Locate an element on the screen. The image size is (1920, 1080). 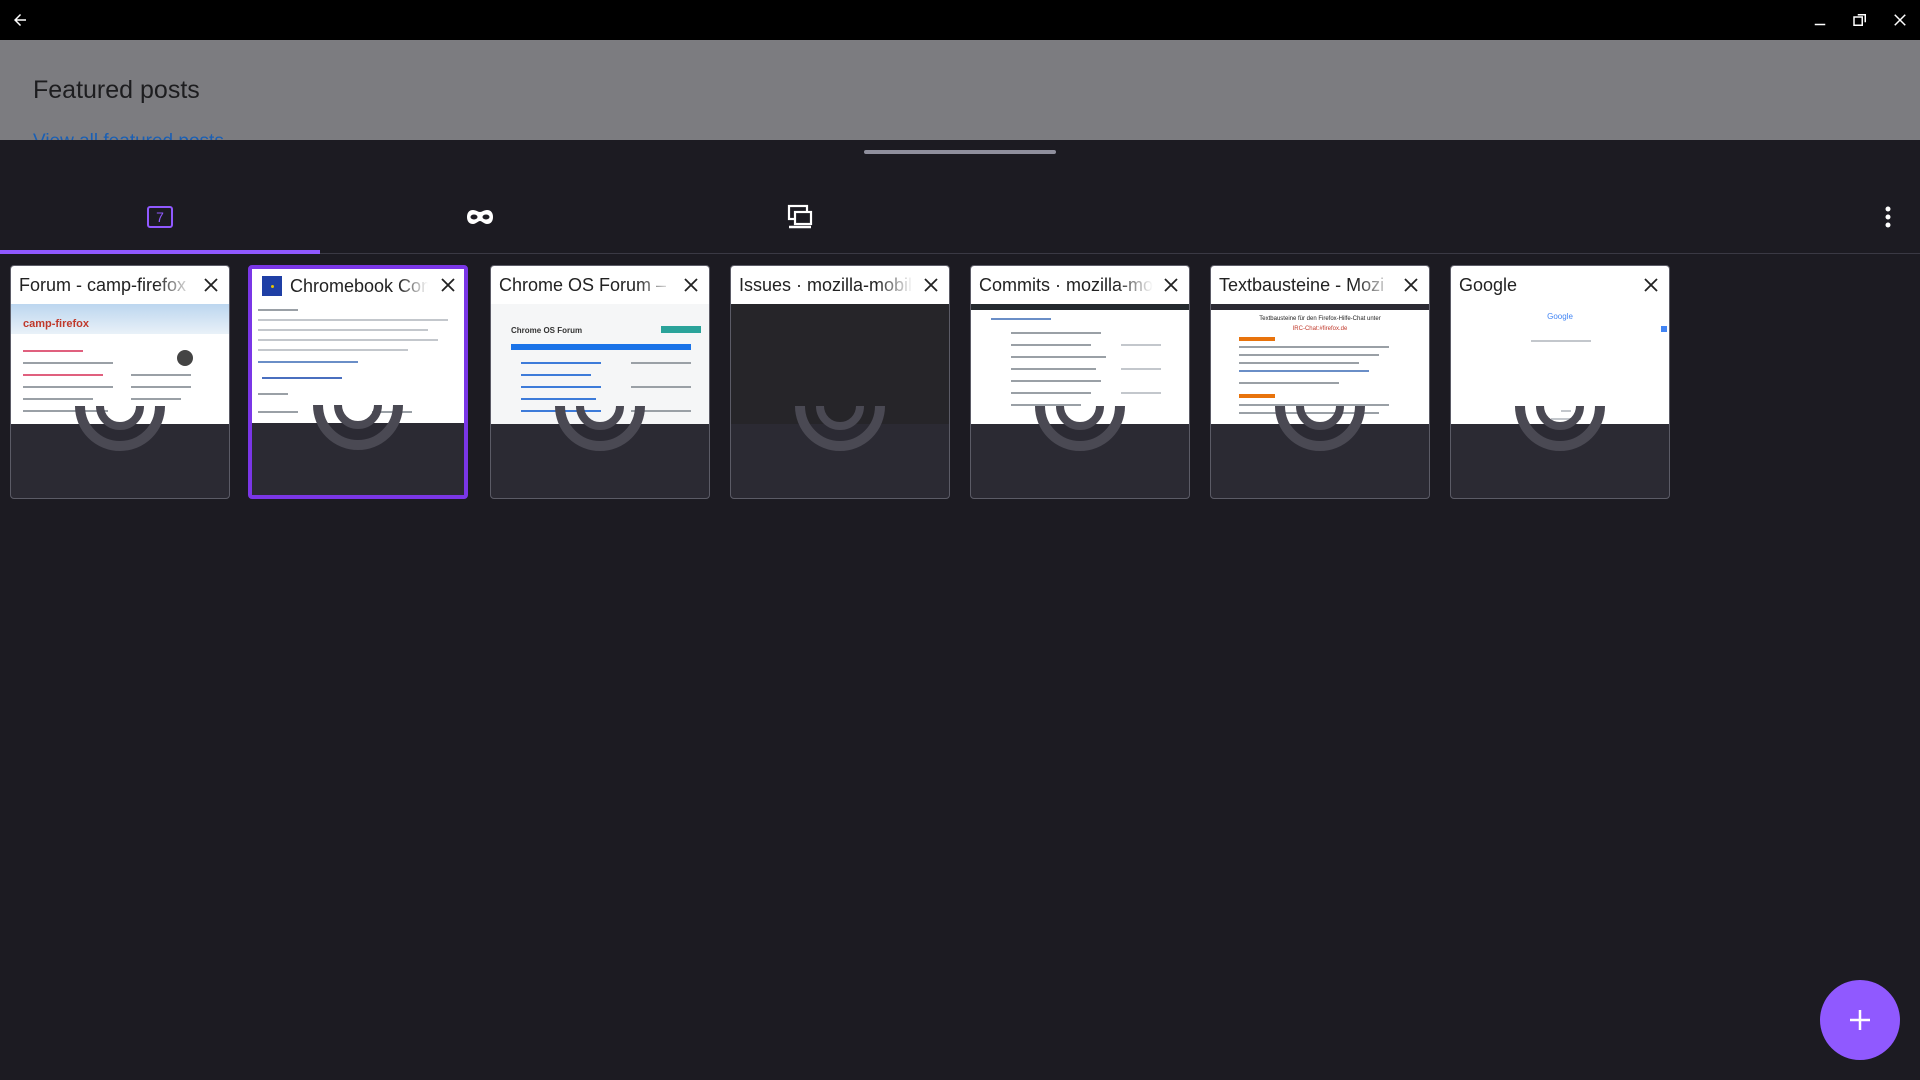
thumb-bar is located at coordinates (601, 347).